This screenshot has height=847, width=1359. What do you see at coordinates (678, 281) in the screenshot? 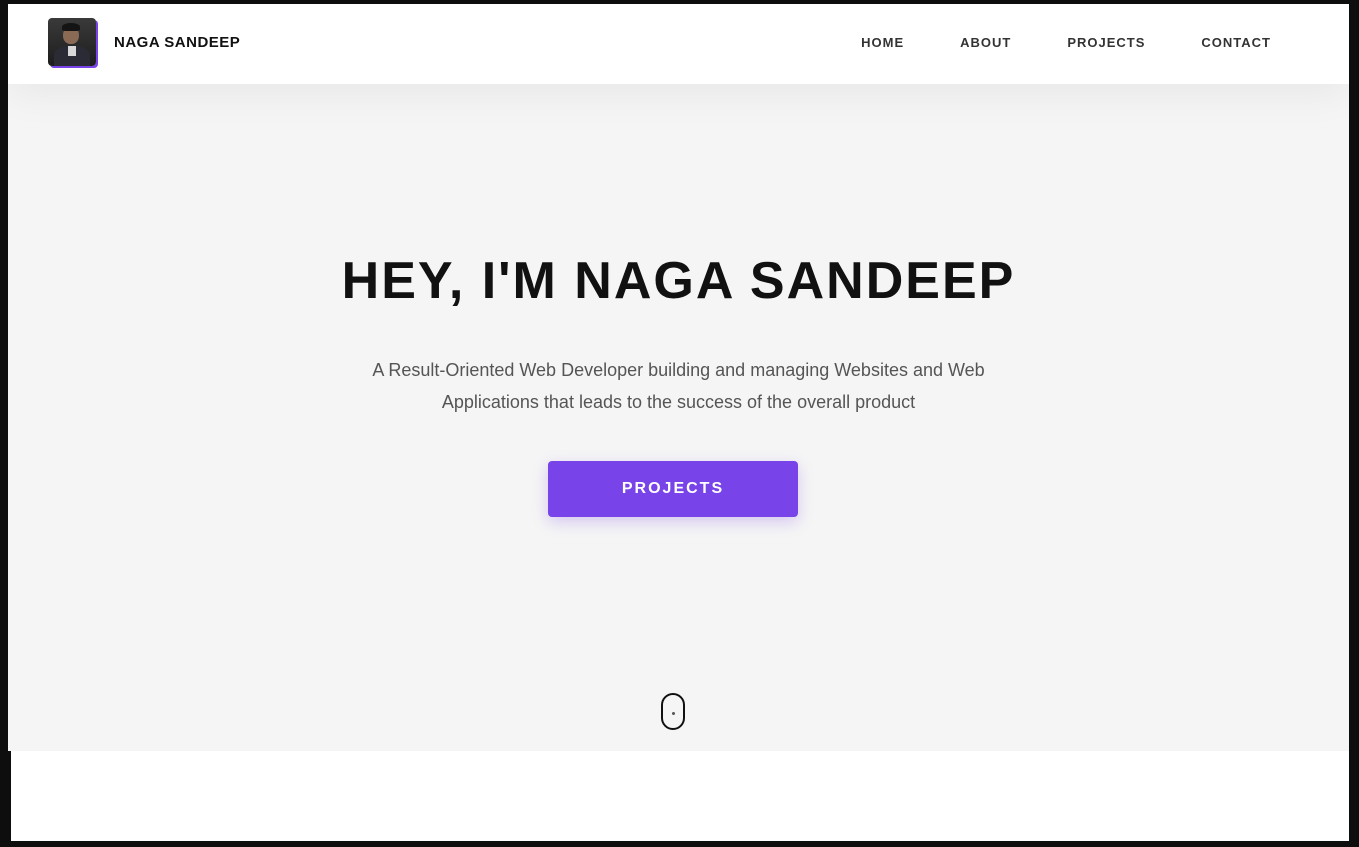
I see `hero-title: HEY, I'M NAGA SANDEEP` at bounding box center [678, 281].